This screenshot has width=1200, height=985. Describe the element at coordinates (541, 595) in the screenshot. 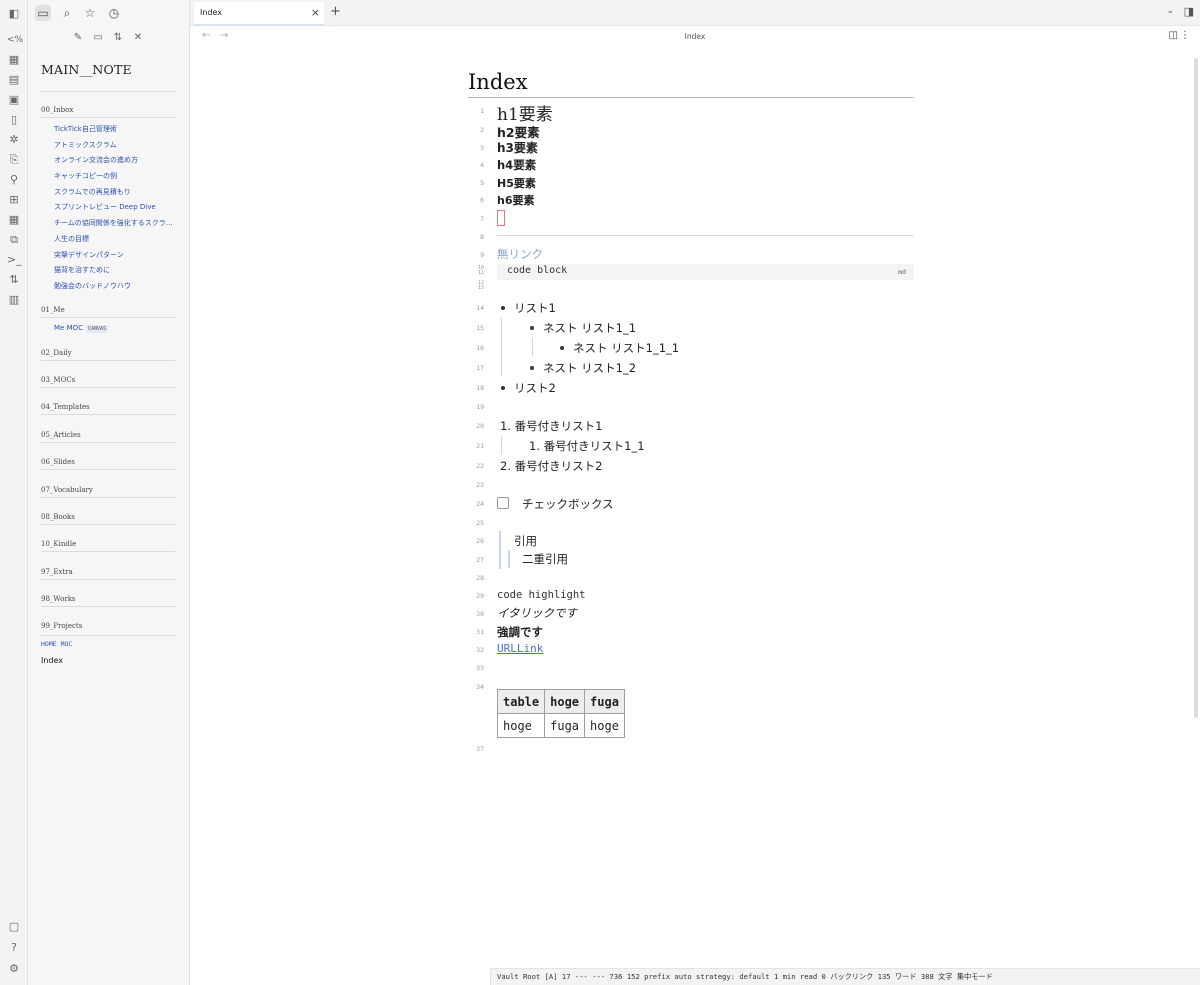

I see `inline-code: code highlight` at that location.